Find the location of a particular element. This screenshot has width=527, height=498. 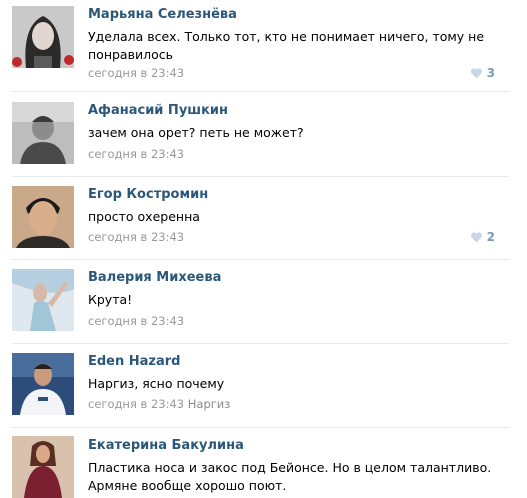

author-name: Eden Hazard is located at coordinates (134, 361).